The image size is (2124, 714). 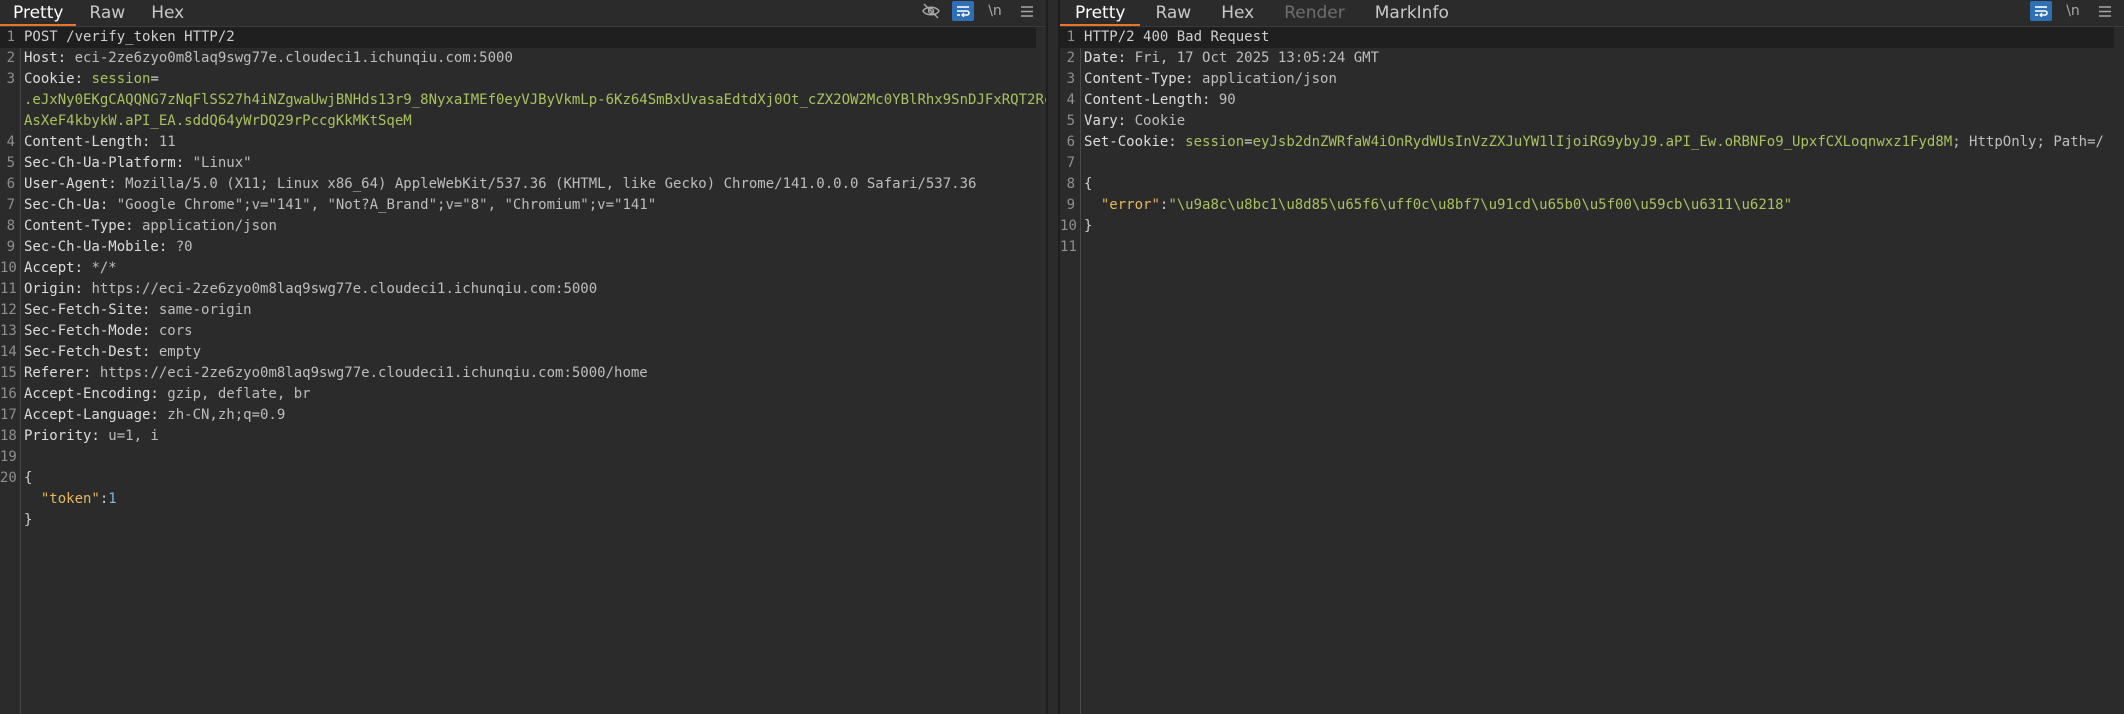 I want to click on line-content: Sec-Fetch-Dest: empty, so click(x=110, y=352).